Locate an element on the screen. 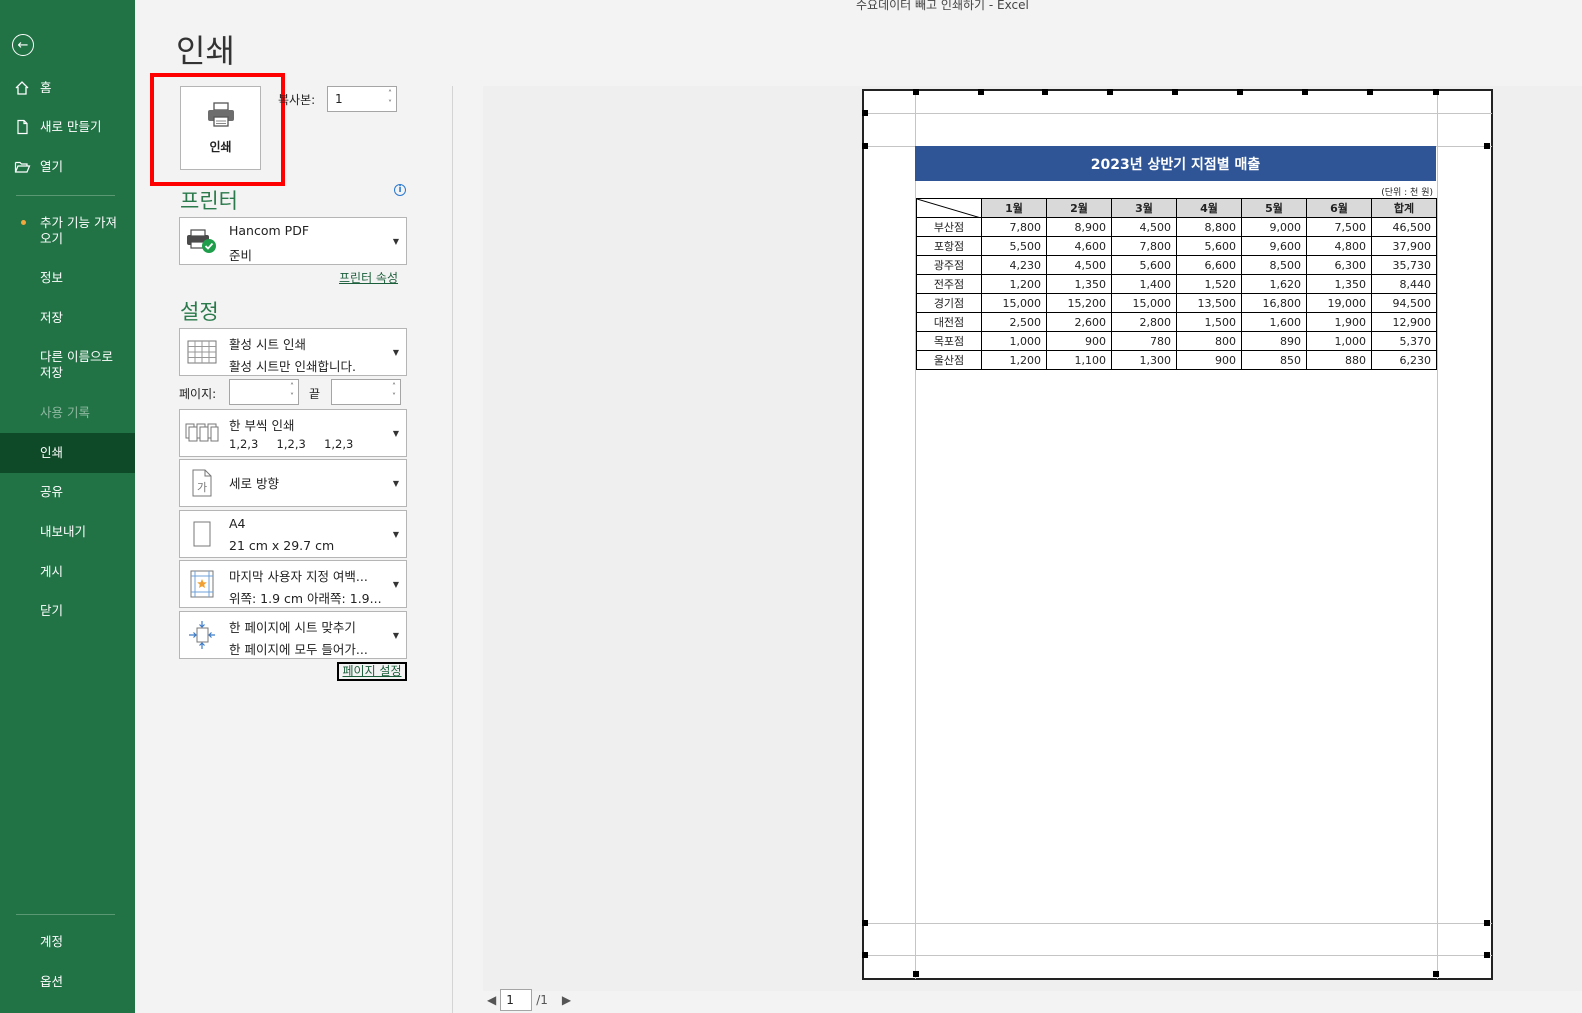  collation-line2: 1,2,3 1,2,3 1,2,3 is located at coordinates (291, 444).